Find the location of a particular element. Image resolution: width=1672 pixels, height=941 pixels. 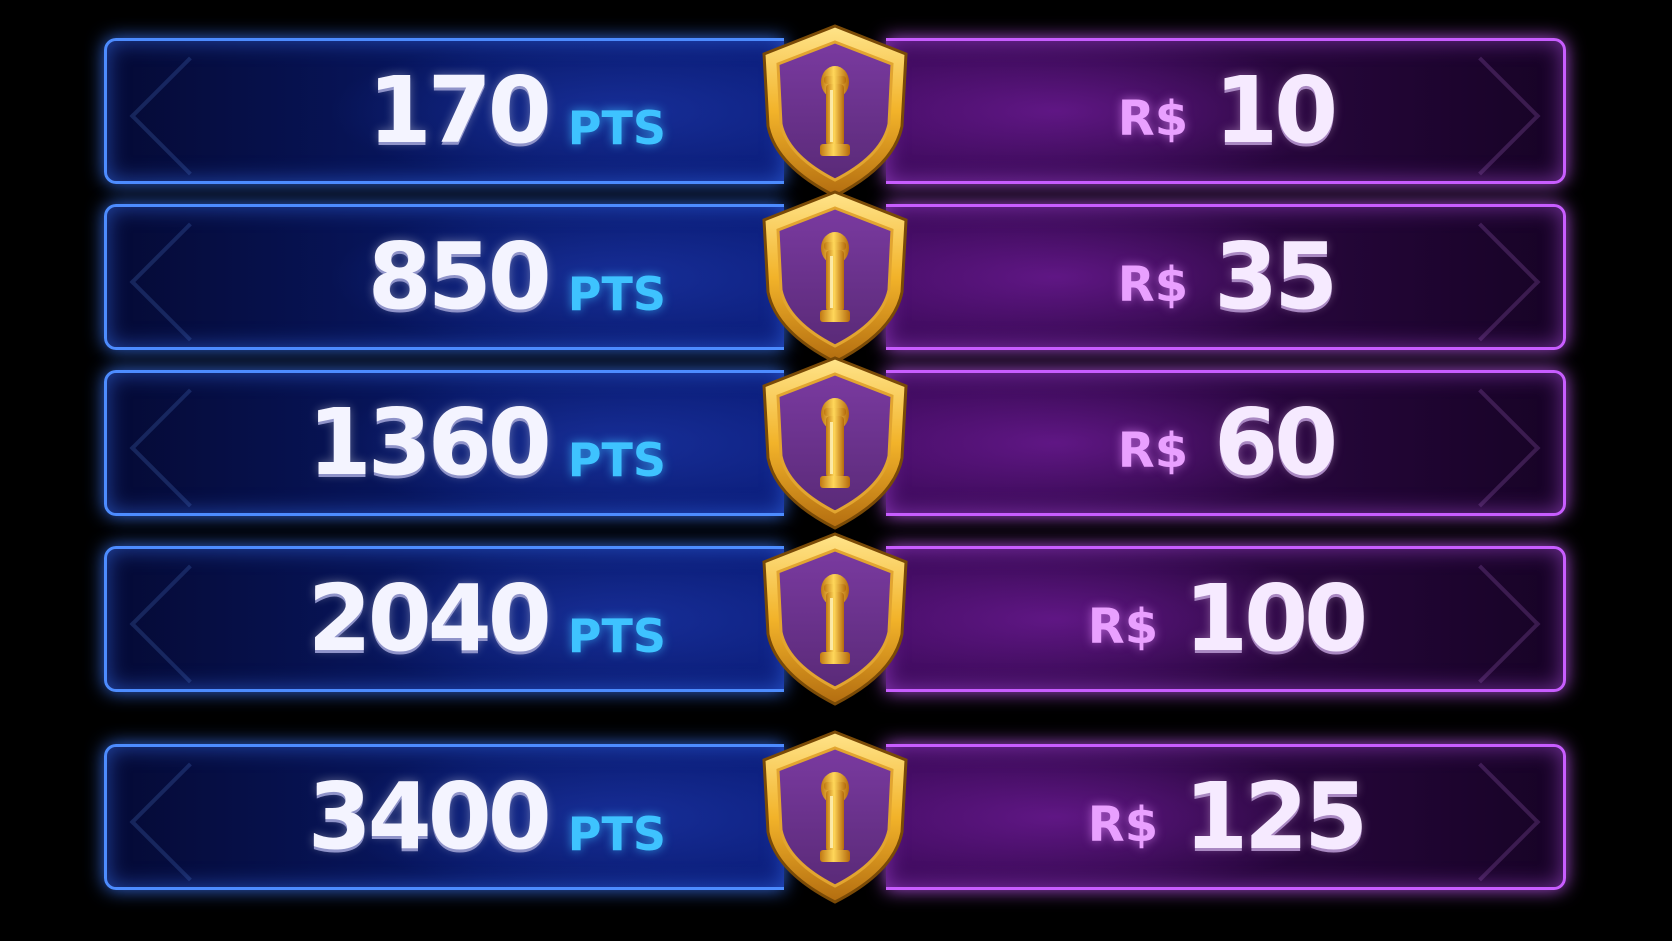

points-panel: 170 PTS is located at coordinates (444, 111).